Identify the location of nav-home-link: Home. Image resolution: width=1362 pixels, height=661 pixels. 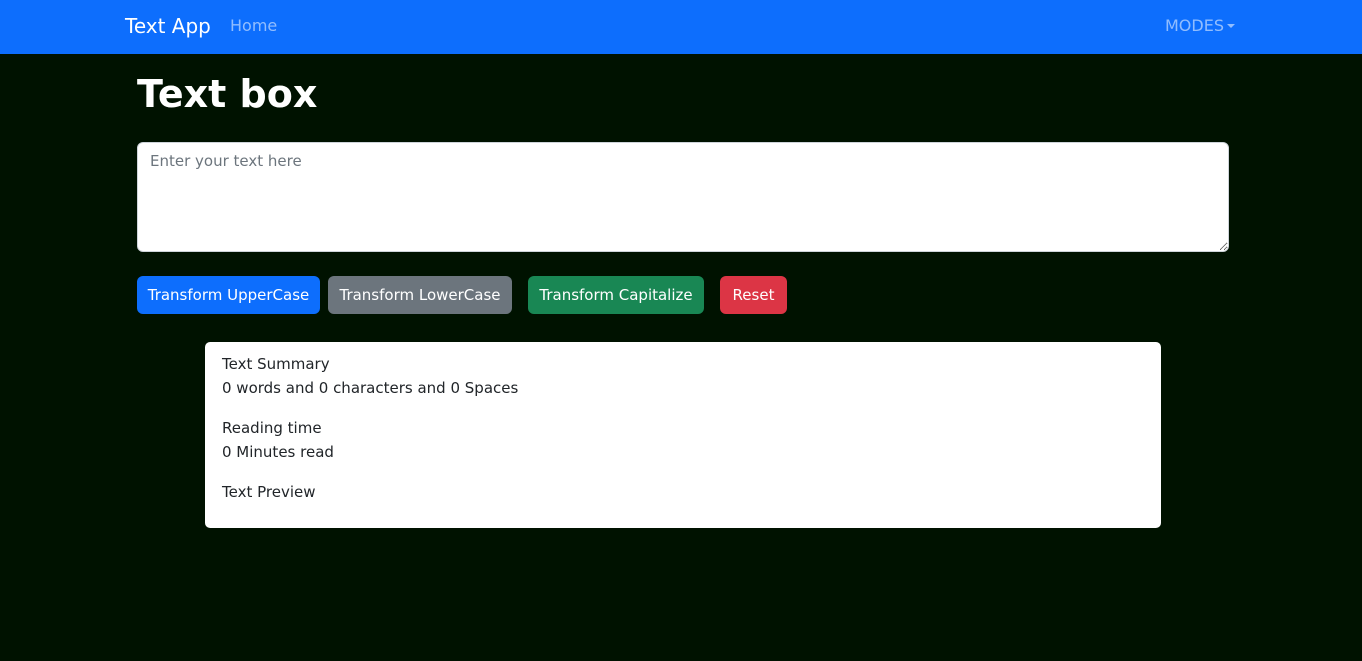
(253, 26).